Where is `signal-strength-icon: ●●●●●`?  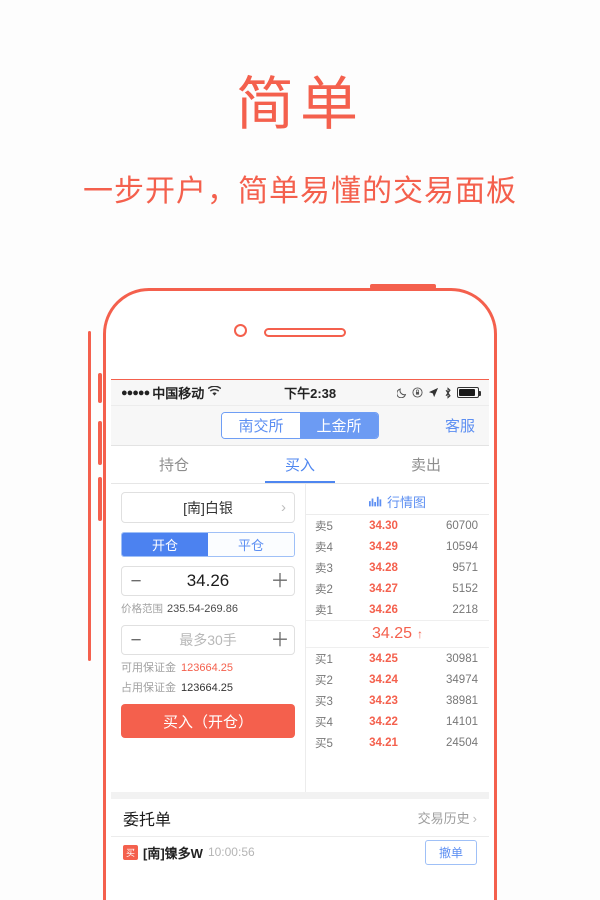 signal-strength-icon: ●●●●● is located at coordinates (135, 392).